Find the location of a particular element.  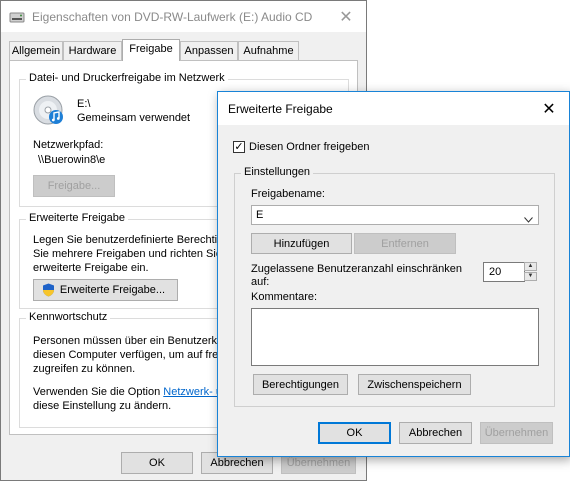

description-line: diese Einstellung zu ändern. is located at coordinates (102, 406).